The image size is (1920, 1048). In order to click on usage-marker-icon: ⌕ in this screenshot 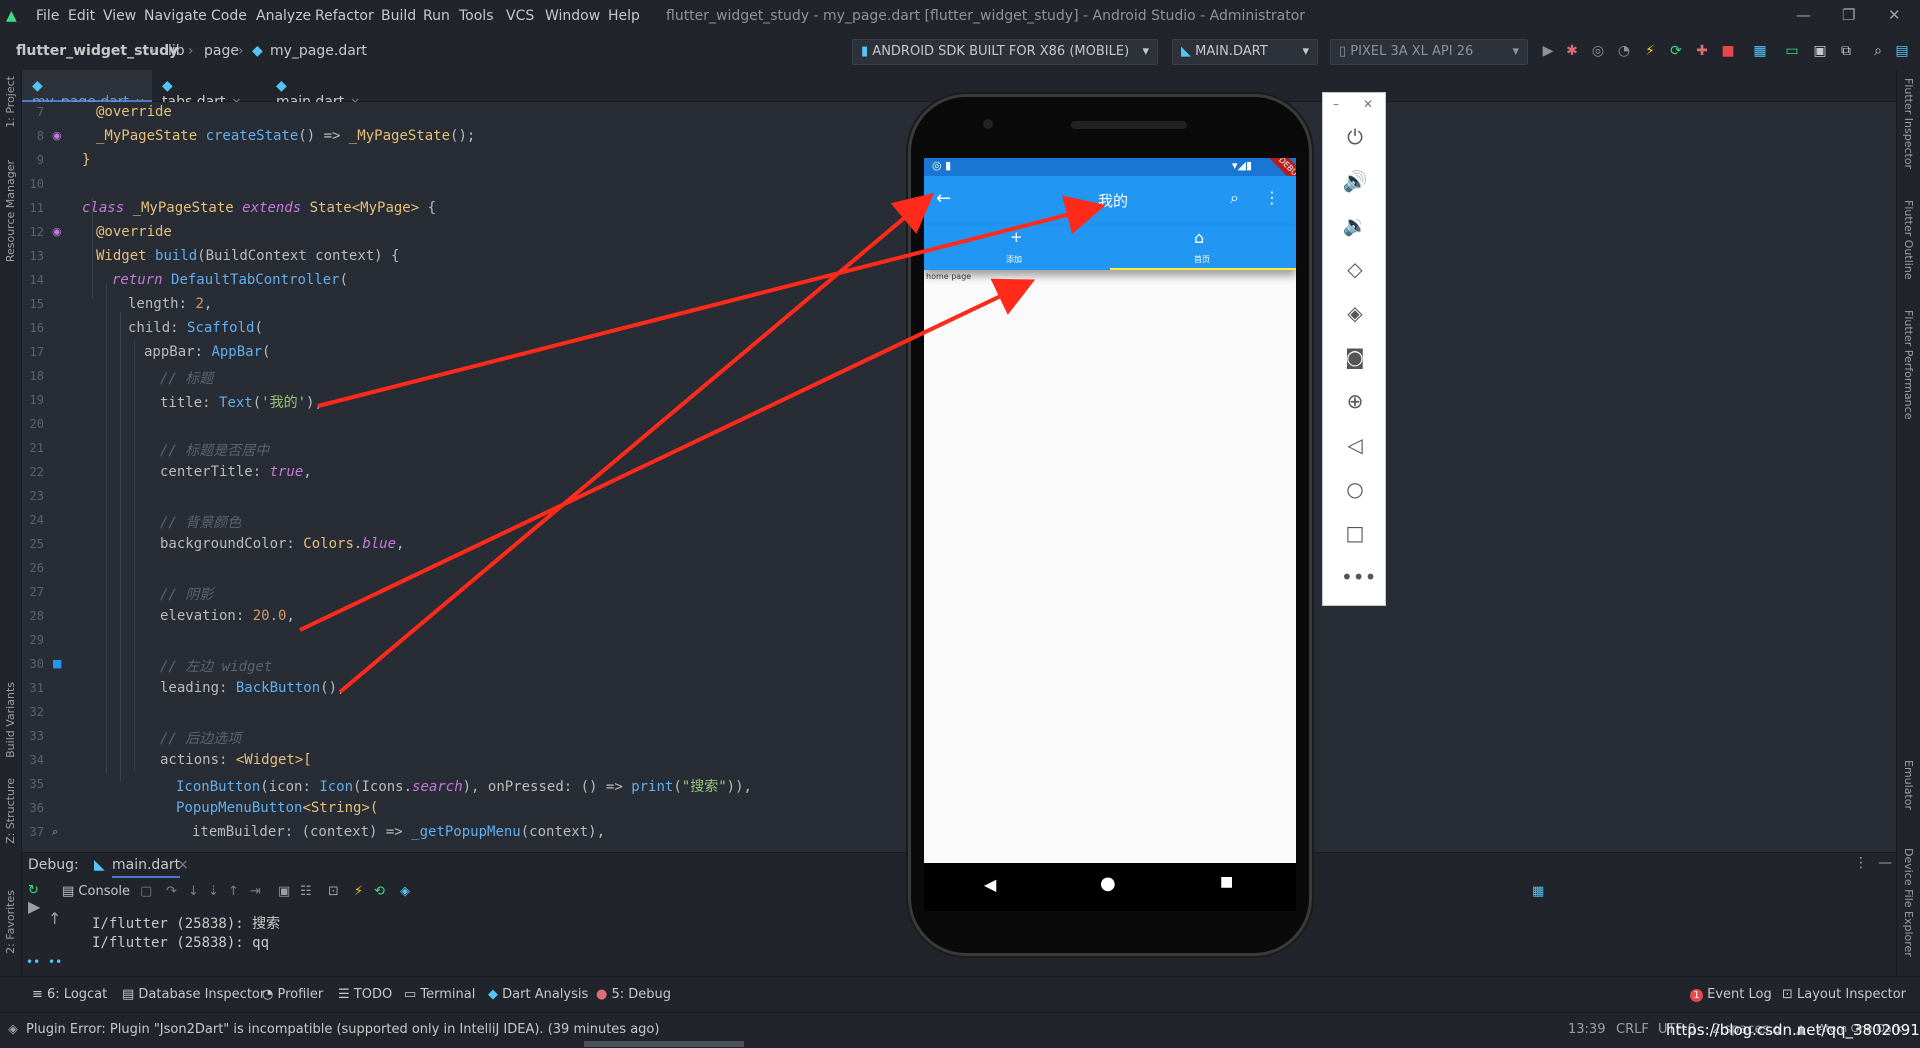, I will do `click(55, 832)`.